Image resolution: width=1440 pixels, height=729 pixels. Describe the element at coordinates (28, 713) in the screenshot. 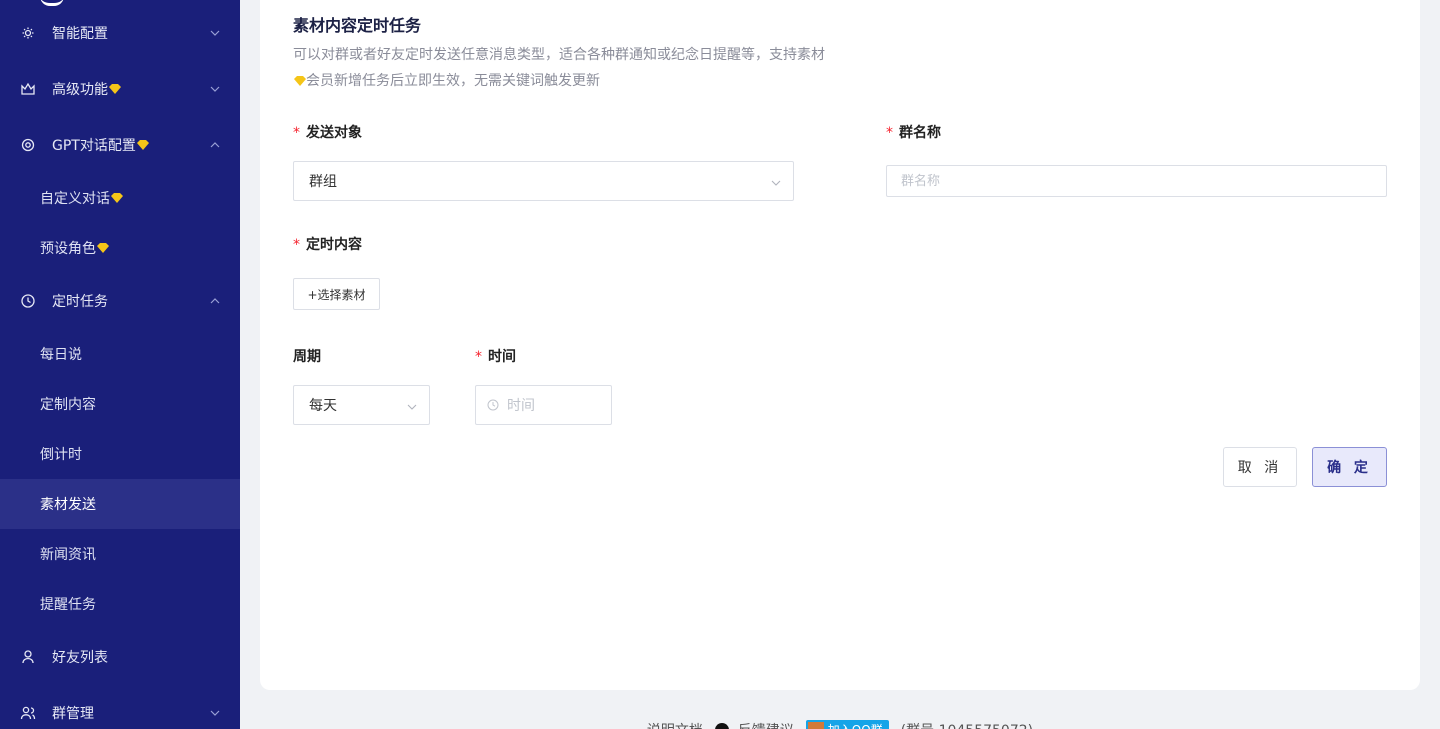

I see `group-icon` at that location.